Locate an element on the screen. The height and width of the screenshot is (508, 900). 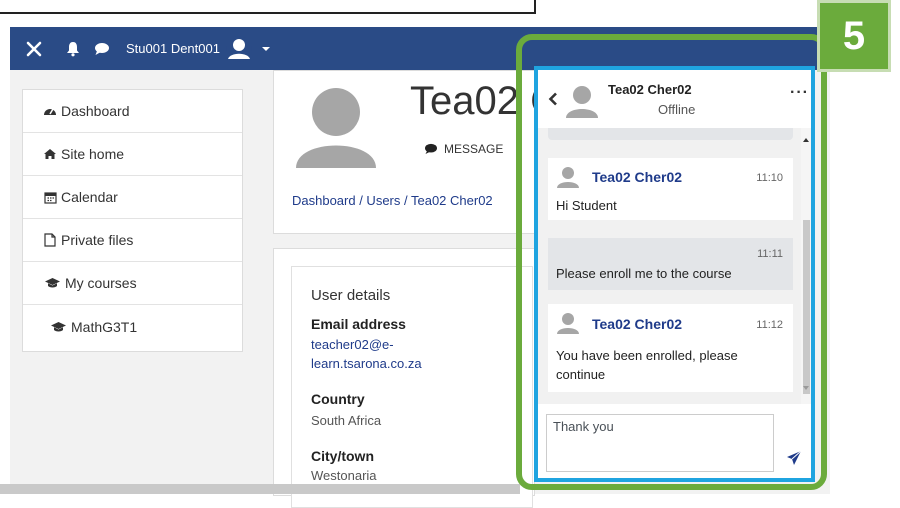
sidebar-item-label: Calendar is located at coordinates (89, 197).